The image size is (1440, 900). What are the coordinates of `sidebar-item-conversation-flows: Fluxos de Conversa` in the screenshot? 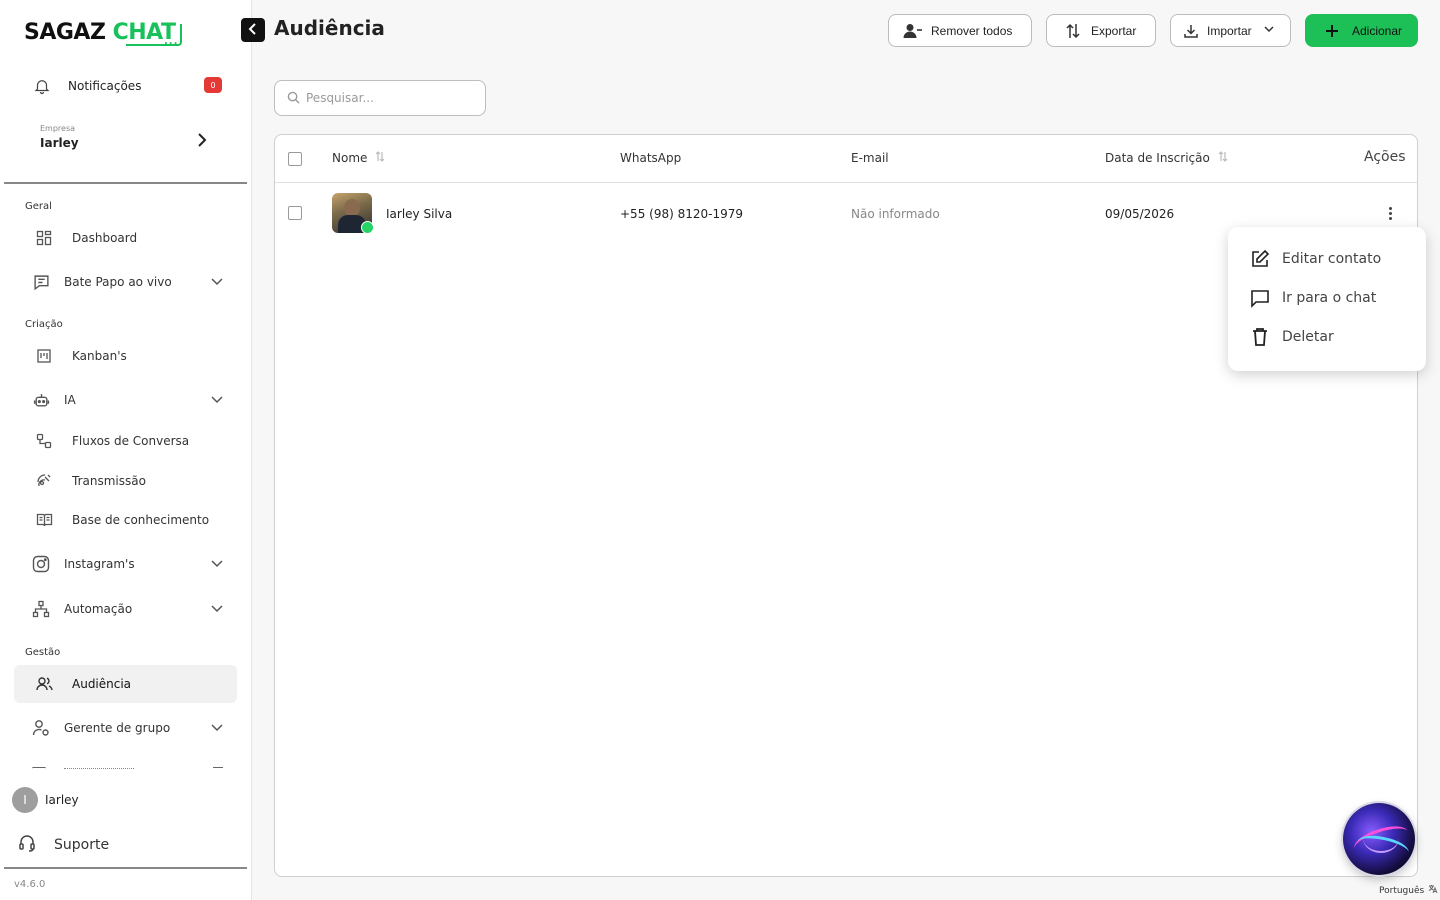 It's located at (125, 441).